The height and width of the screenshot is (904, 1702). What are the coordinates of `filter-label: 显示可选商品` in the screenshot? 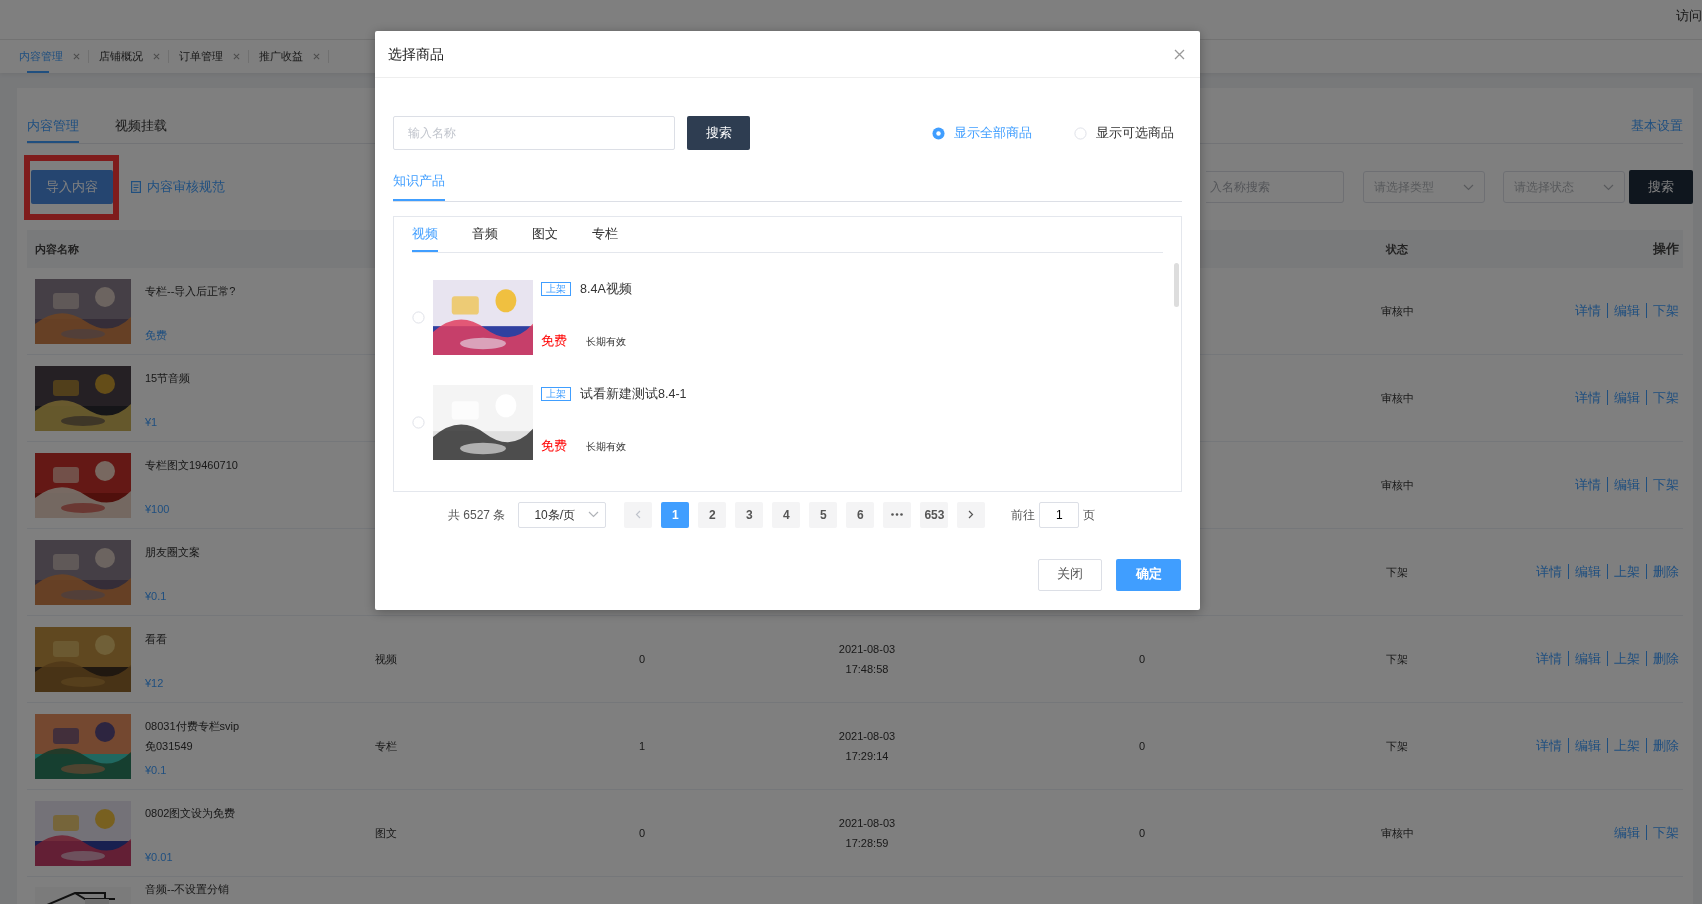 It's located at (1135, 133).